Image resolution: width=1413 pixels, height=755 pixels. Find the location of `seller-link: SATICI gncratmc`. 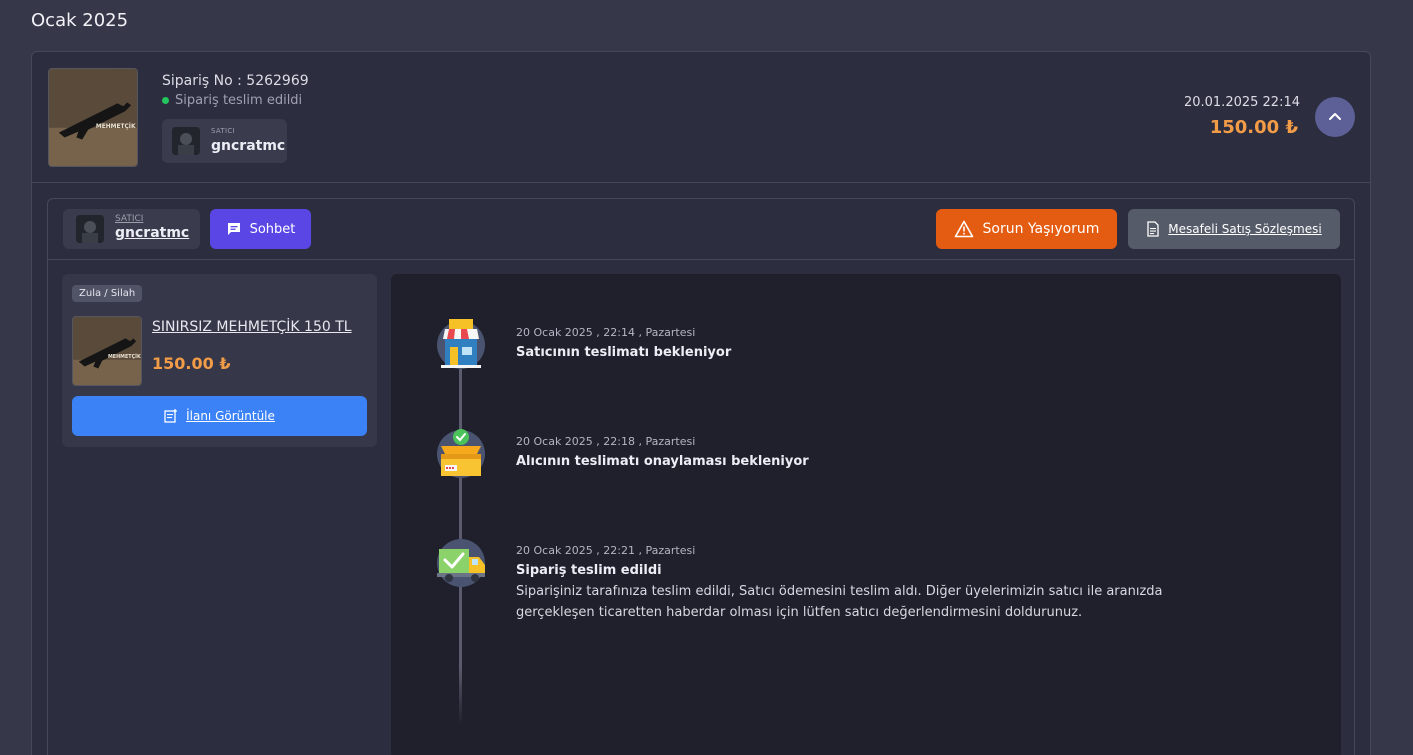

seller-link: SATICI gncratmc is located at coordinates (131, 229).